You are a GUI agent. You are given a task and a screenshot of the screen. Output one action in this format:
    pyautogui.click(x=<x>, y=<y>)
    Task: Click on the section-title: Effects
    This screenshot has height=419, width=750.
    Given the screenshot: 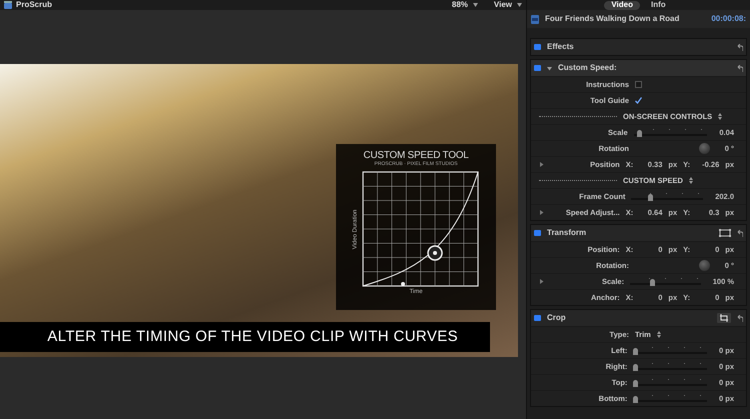 What is the action you would take?
    pyautogui.click(x=560, y=47)
    